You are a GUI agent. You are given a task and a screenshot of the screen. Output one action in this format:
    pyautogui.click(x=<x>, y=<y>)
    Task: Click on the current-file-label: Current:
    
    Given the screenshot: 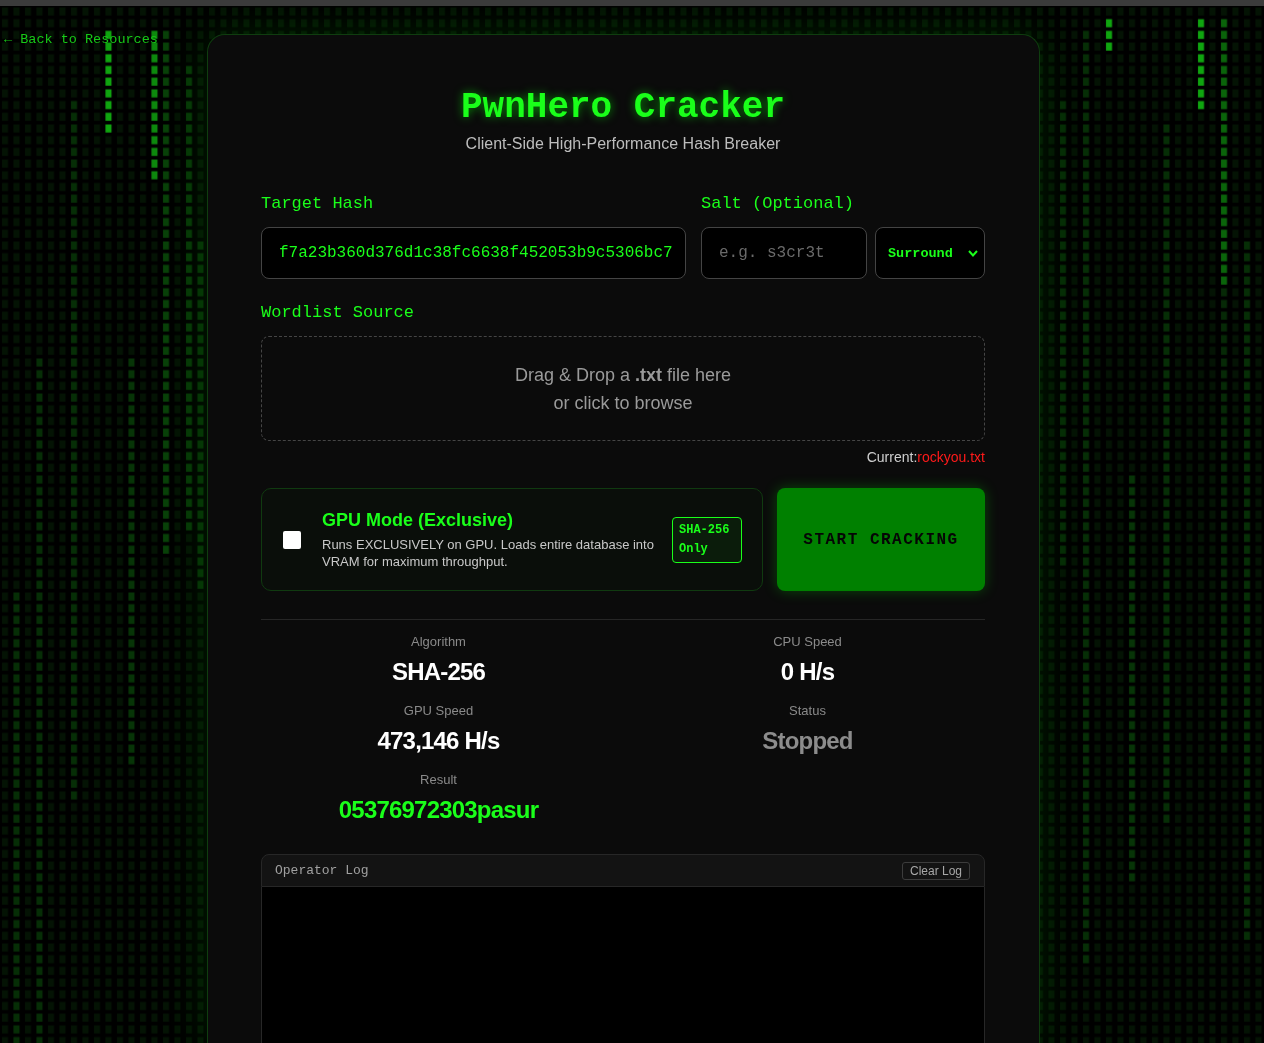 What is the action you would take?
    pyautogui.click(x=892, y=457)
    